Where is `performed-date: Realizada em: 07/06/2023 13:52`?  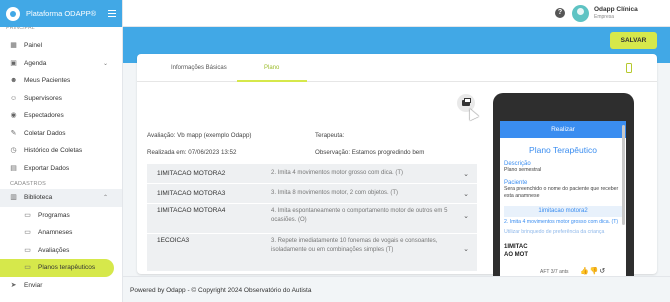
performed-date: Realizada em: 07/06/2023 13:52 is located at coordinates (192, 152).